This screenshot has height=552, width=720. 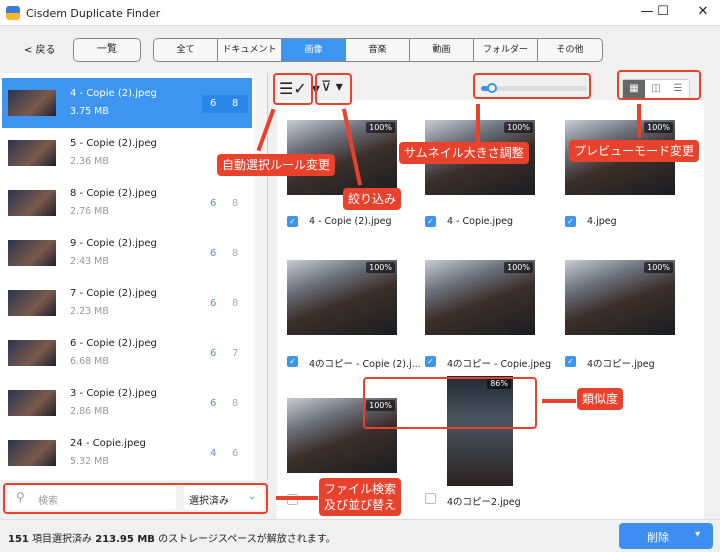 I want to click on list-item: 24 - Copie.jpeg 5.32 MB 4 6, so click(x=127, y=453).